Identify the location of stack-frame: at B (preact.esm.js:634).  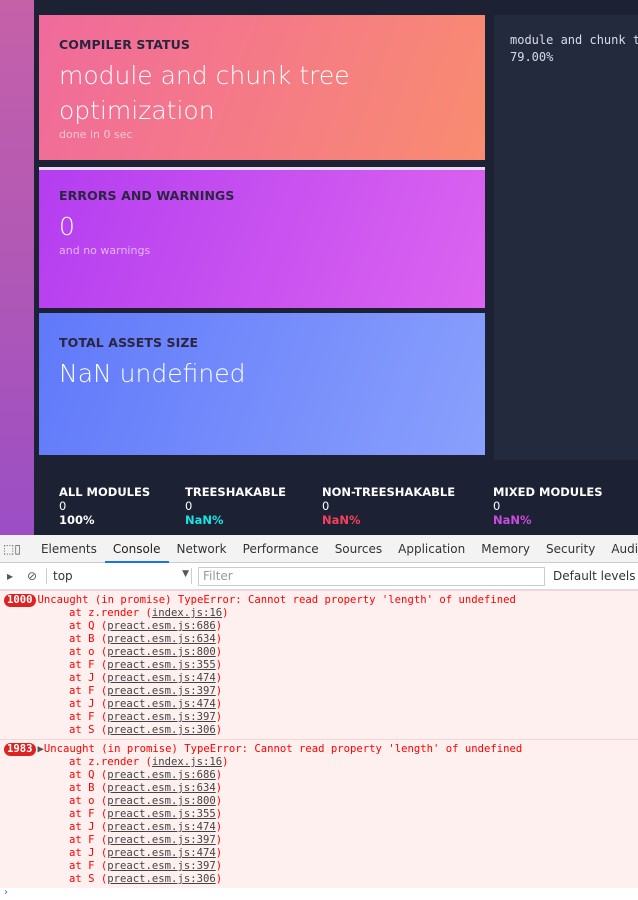
(146, 788).